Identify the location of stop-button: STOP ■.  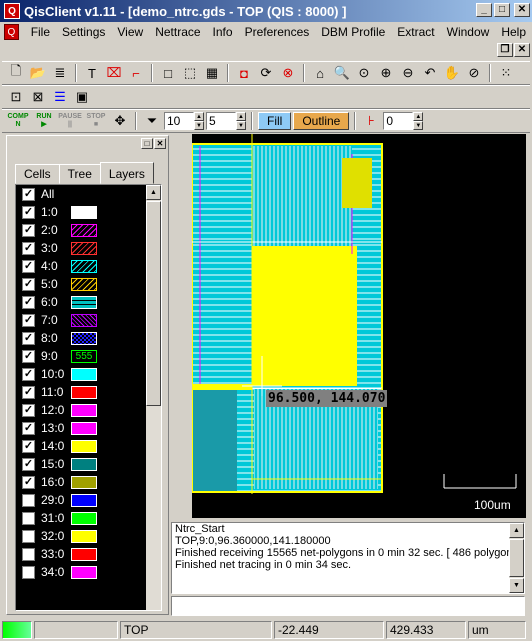
(96, 121).